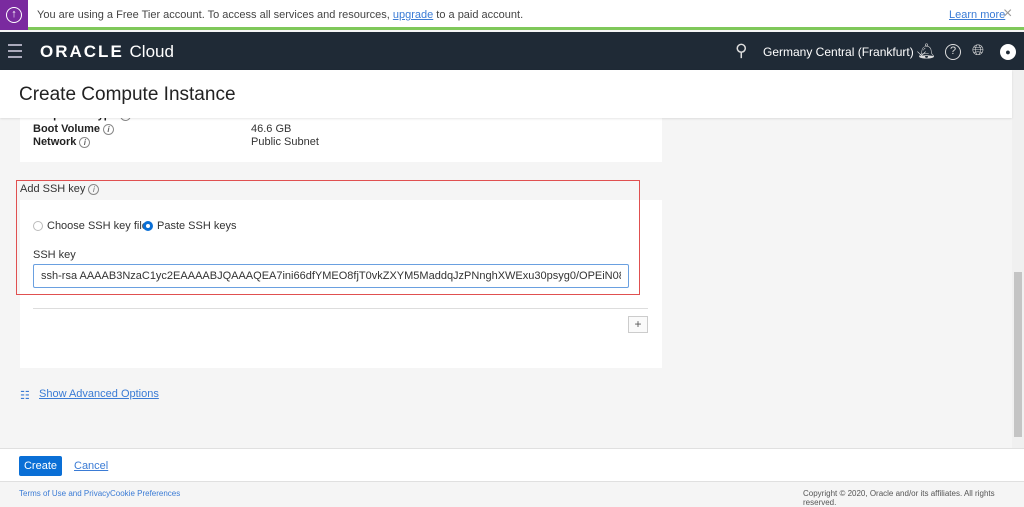 The image size is (1024, 507). Describe the element at coordinates (978, 50) in the screenshot. I see `globe-icon: 🌐︎` at that location.